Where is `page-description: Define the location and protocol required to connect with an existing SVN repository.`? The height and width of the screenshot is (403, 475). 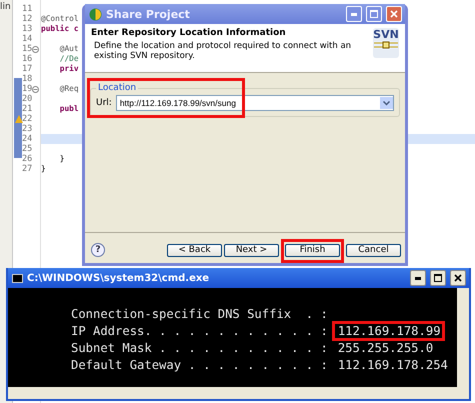
page-description: Define the location and protocol required to connect with an existing SVN repository. is located at coordinates (222, 51).